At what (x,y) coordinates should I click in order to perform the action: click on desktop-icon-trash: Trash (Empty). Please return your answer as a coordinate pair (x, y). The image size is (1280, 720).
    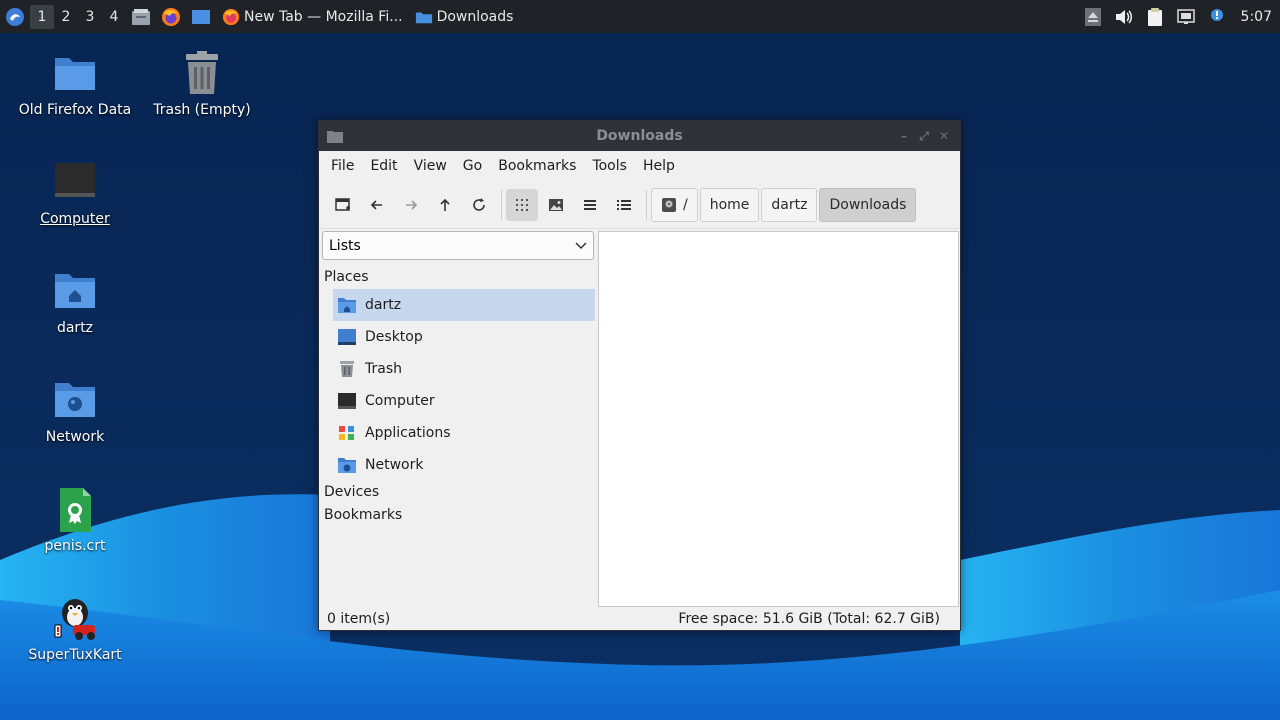
    Looking at the image, I should click on (202, 84).